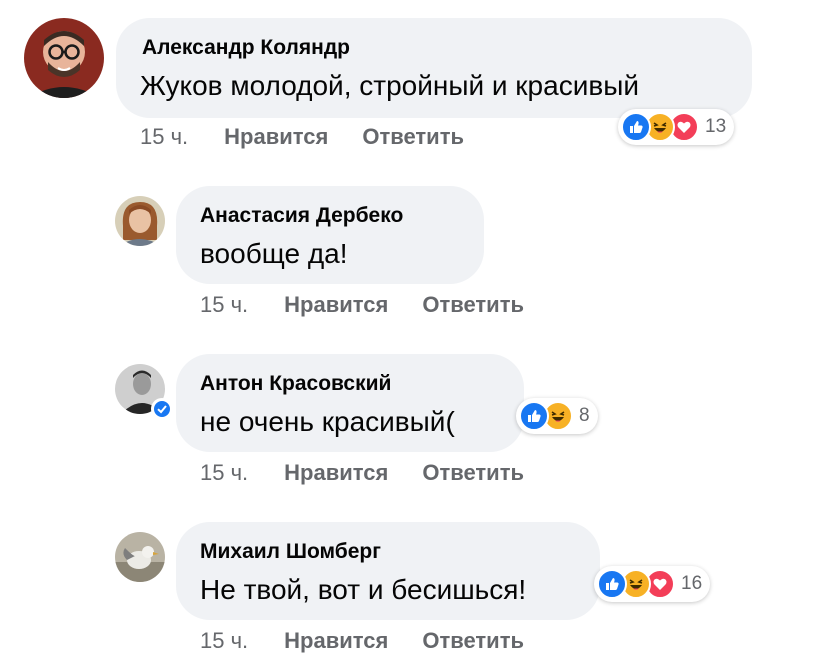 This screenshot has width=827, height=660. What do you see at coordinates (290, 552) in the screenshot?
I see `comment-author: Михаил Шомберг` at bounding box center [290, 552].